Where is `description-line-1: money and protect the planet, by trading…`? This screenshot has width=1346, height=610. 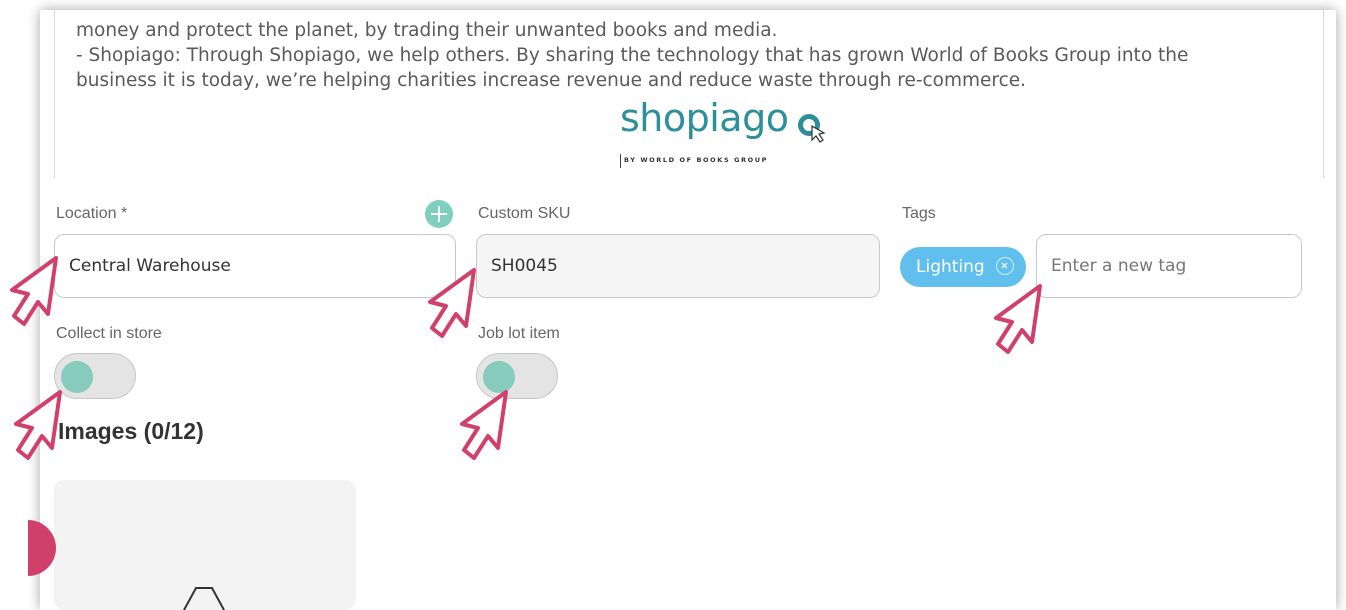 description-line-1: money and protect the planet, by trading… is located at coordinates (427, 30).